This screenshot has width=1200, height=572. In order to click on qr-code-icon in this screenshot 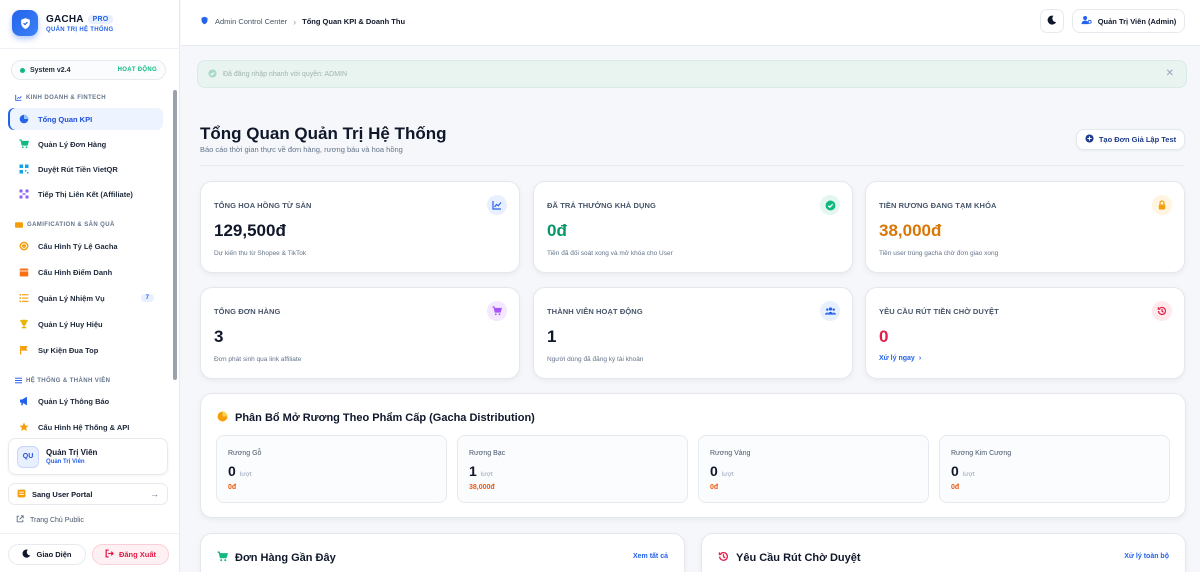, I will do `click(23, 169)`.